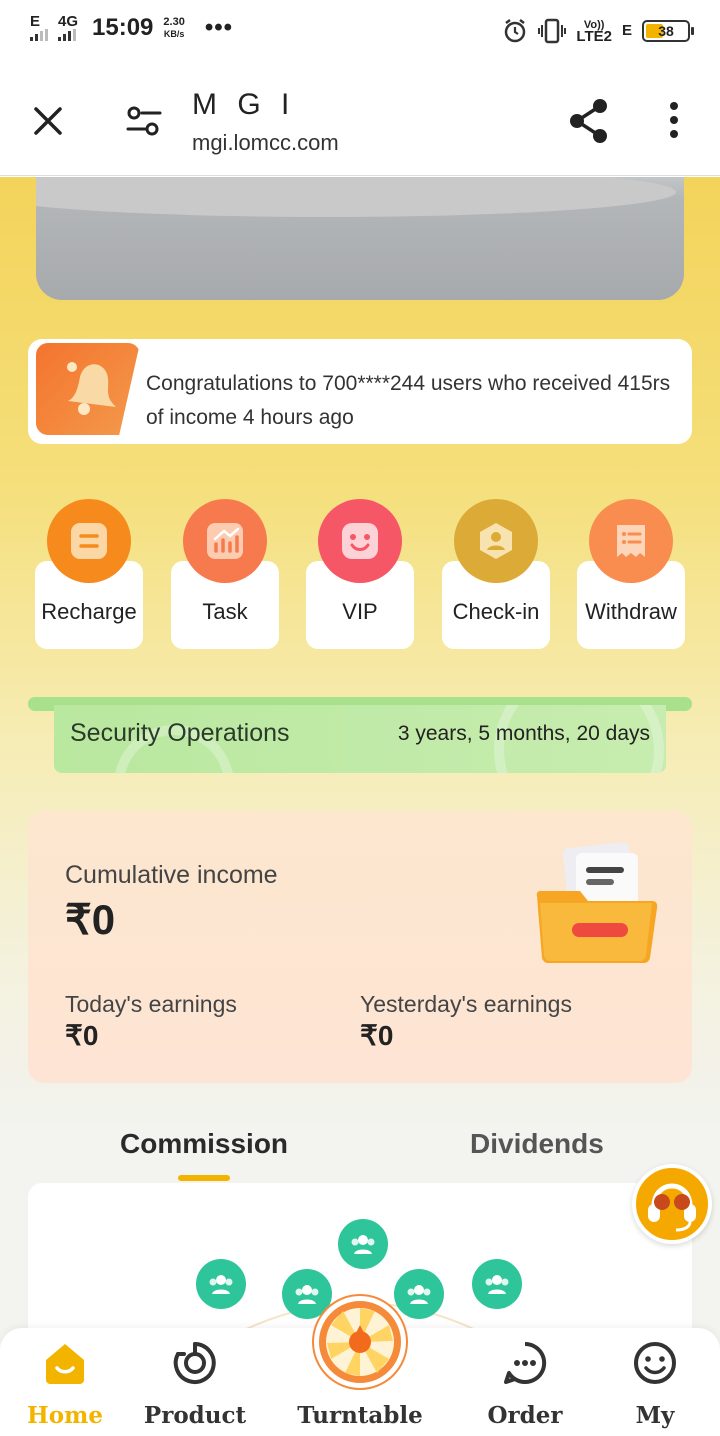 Image resolution: width=720 pixels, height=1436 pixels. Describe the element at coordinates (65, 1415) in the screenshot. I see `nav-home-label: Home` at that location.